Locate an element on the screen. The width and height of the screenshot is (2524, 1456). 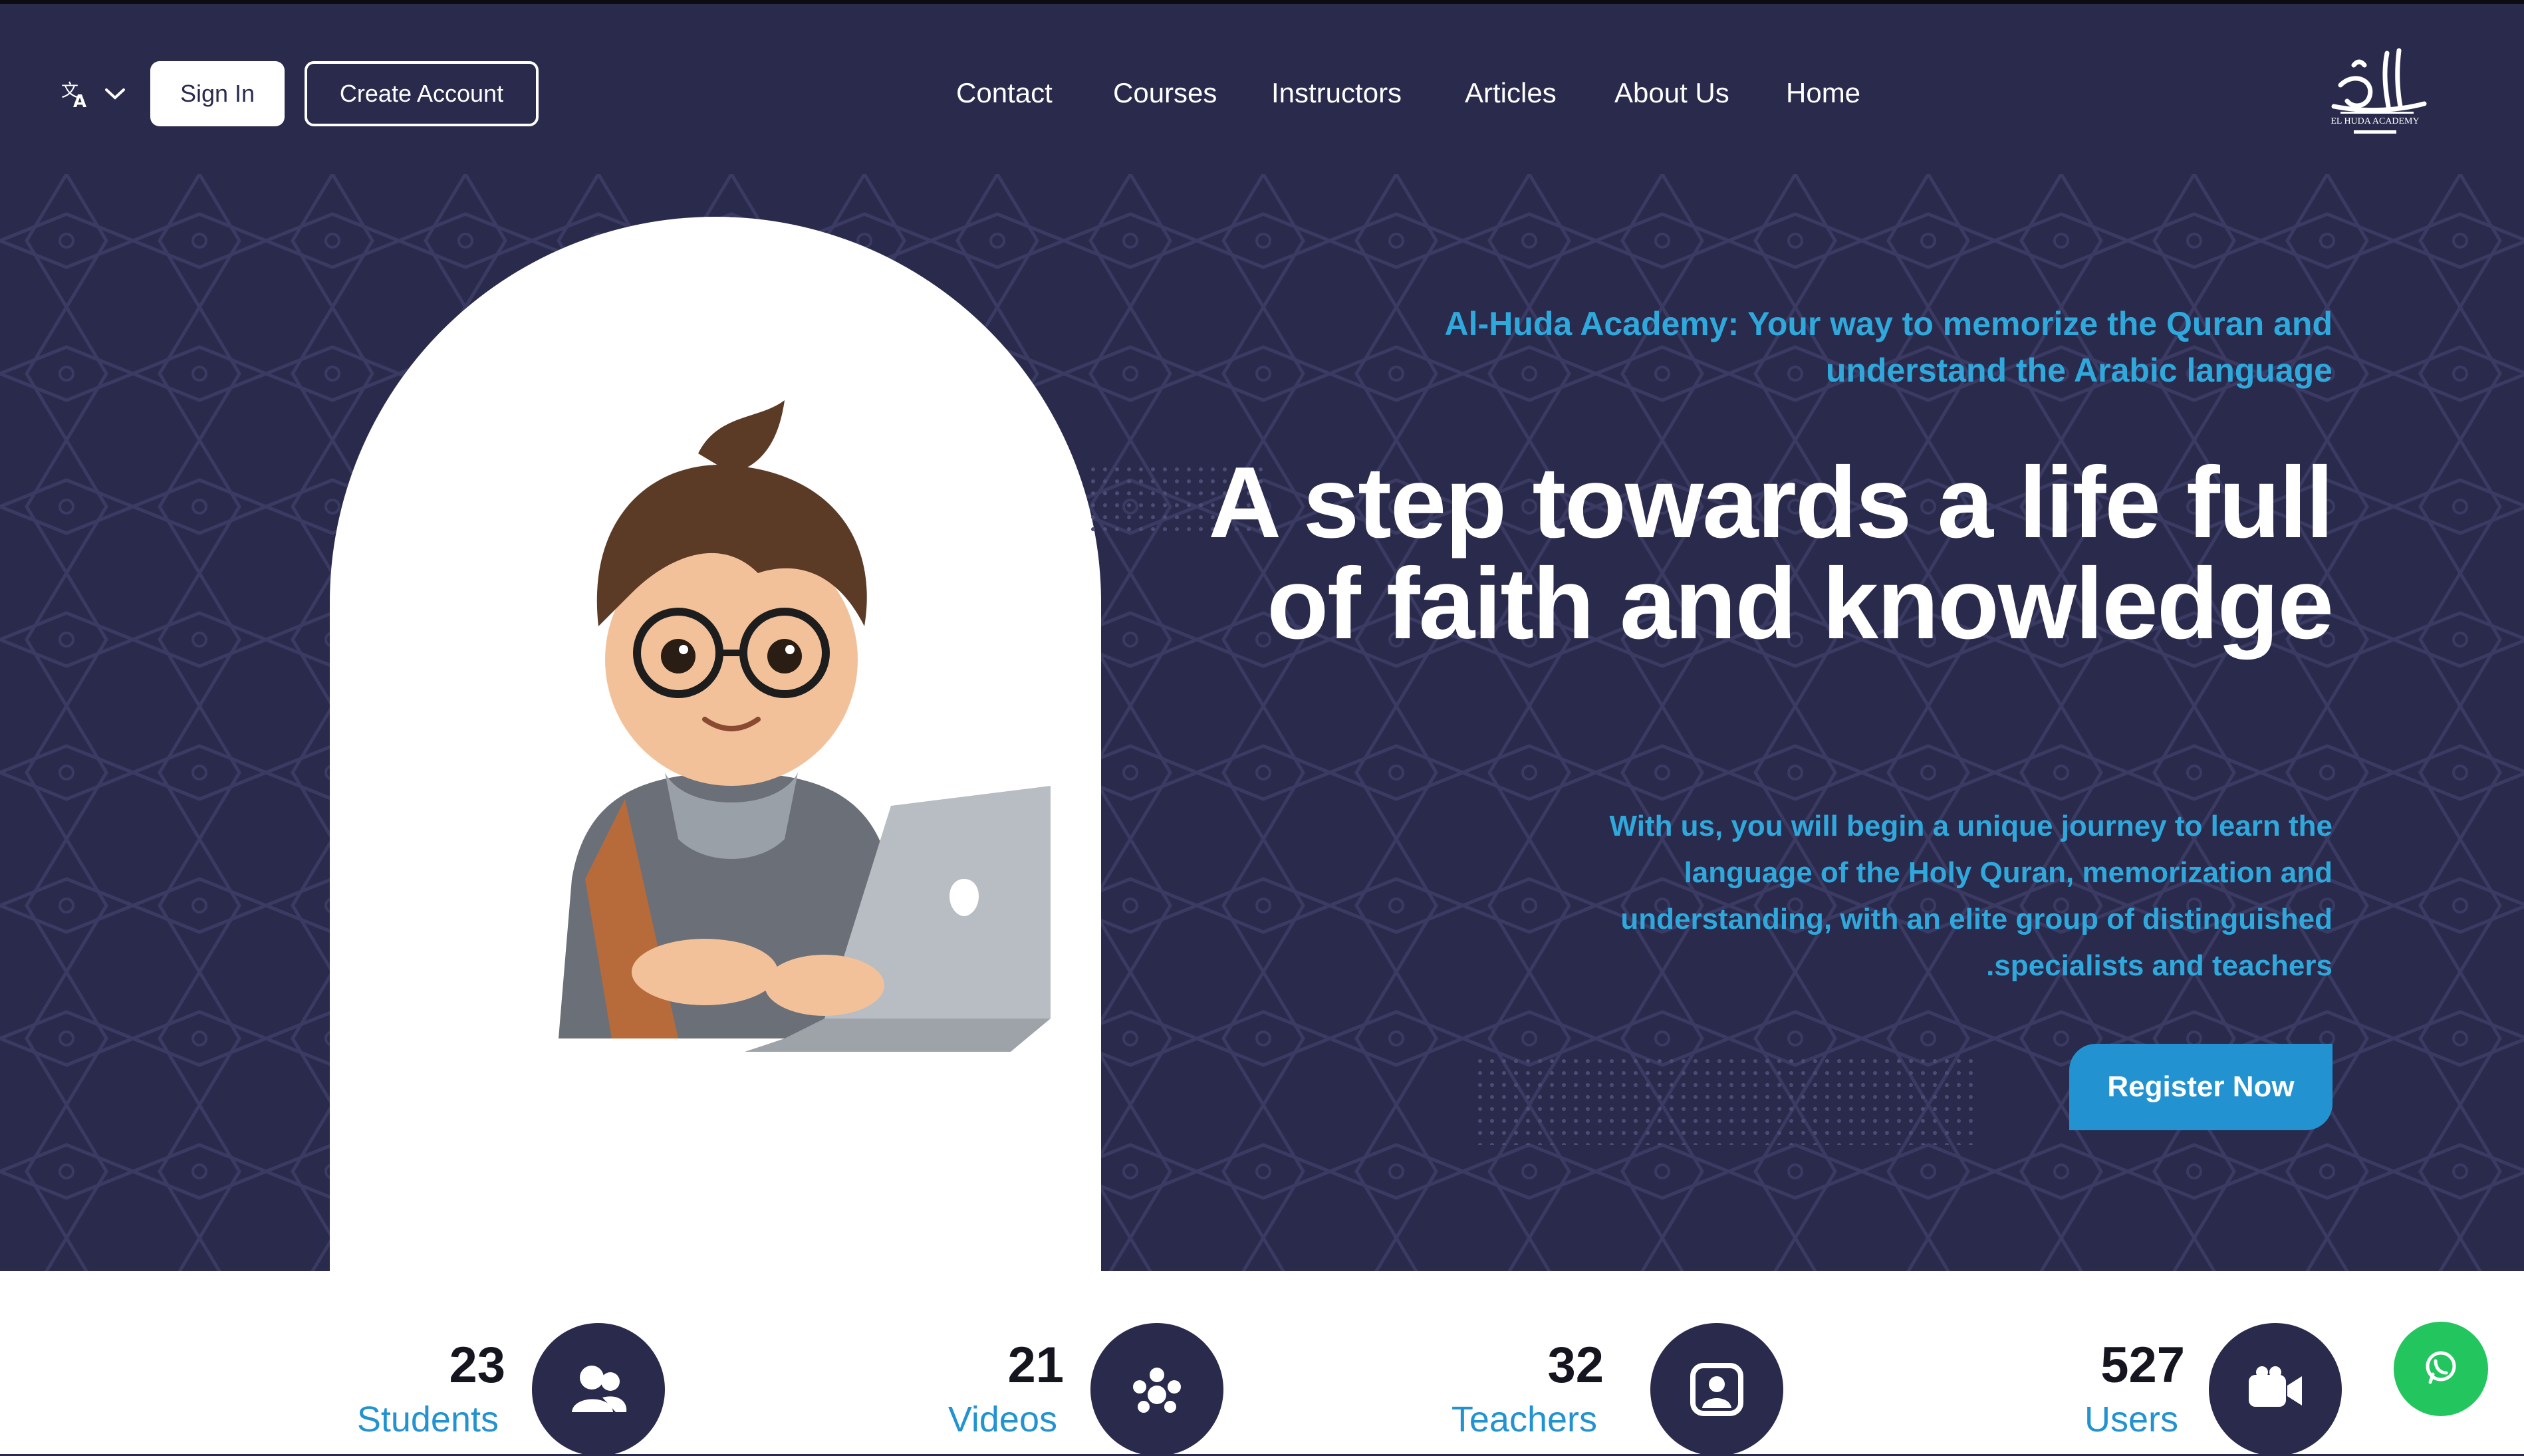
stat-users-value: 527 is located at coordinates (2142, 1365).